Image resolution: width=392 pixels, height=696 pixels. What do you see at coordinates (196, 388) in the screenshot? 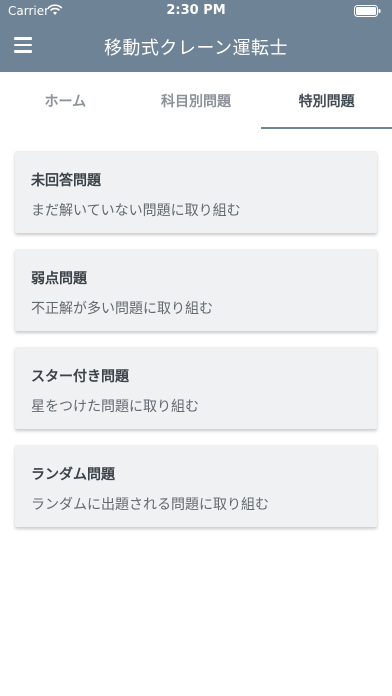
I see `card-starred: スター付き問題 星をつけた問題に取り組む` at bounding box center [196, 388].